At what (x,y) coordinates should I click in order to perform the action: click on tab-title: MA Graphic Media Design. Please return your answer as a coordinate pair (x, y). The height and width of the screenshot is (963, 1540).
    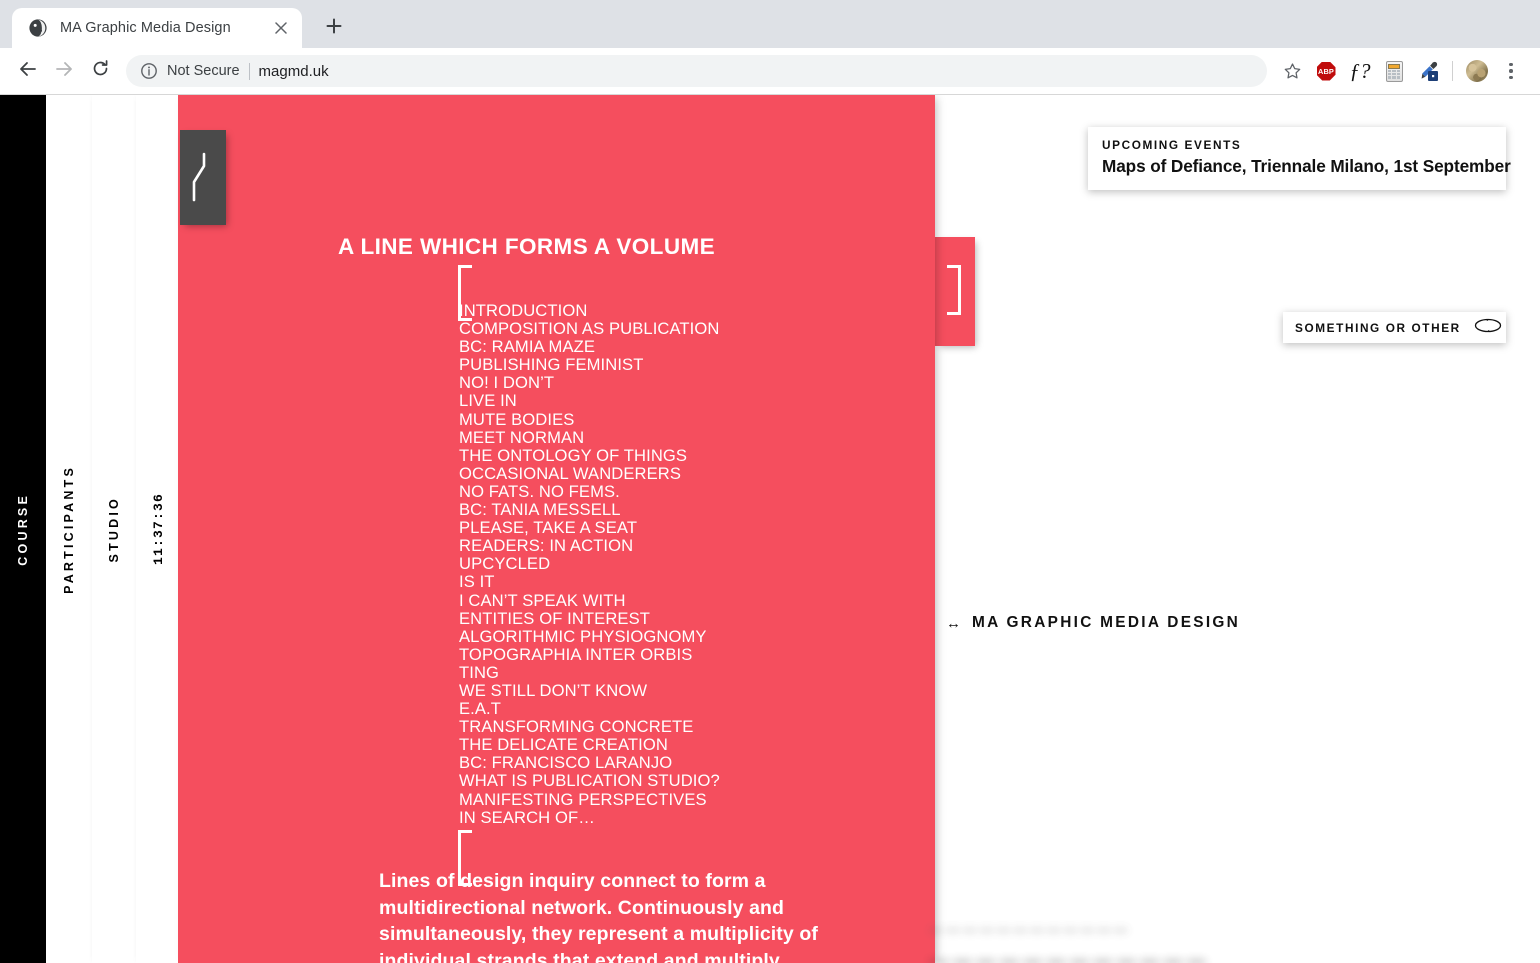
    Looking at the image, I should click on (145, 28).